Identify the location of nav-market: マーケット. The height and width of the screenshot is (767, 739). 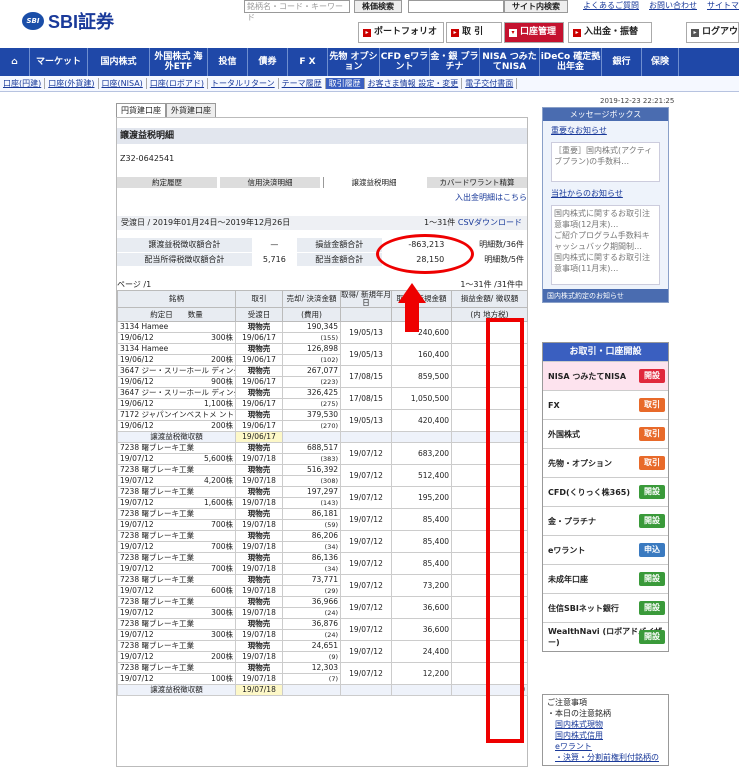
(59, 62).